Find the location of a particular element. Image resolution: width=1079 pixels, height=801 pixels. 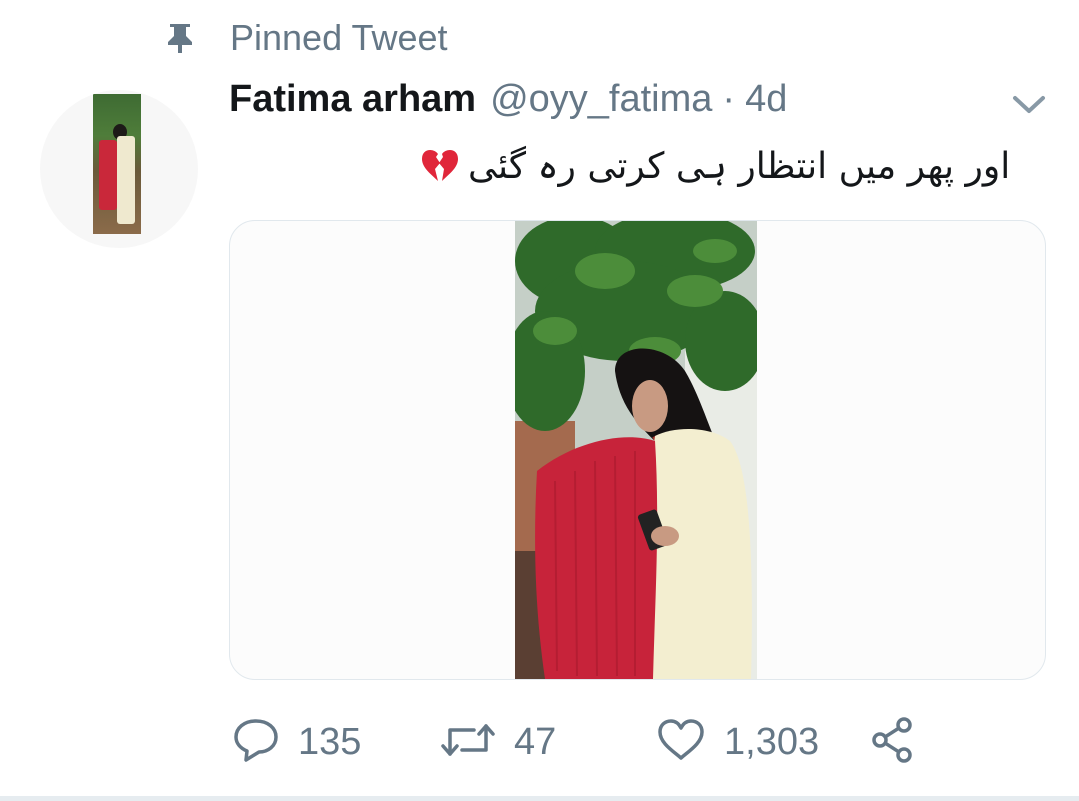

retweet-icon is located at coordinates (468, 742).